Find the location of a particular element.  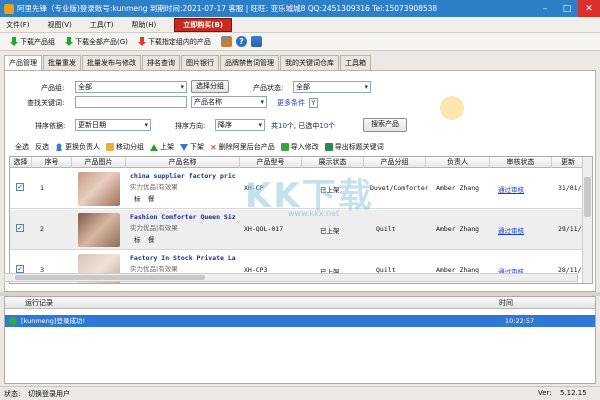

log-header: 运行记录 时间 is located at coordinates (300, 303).